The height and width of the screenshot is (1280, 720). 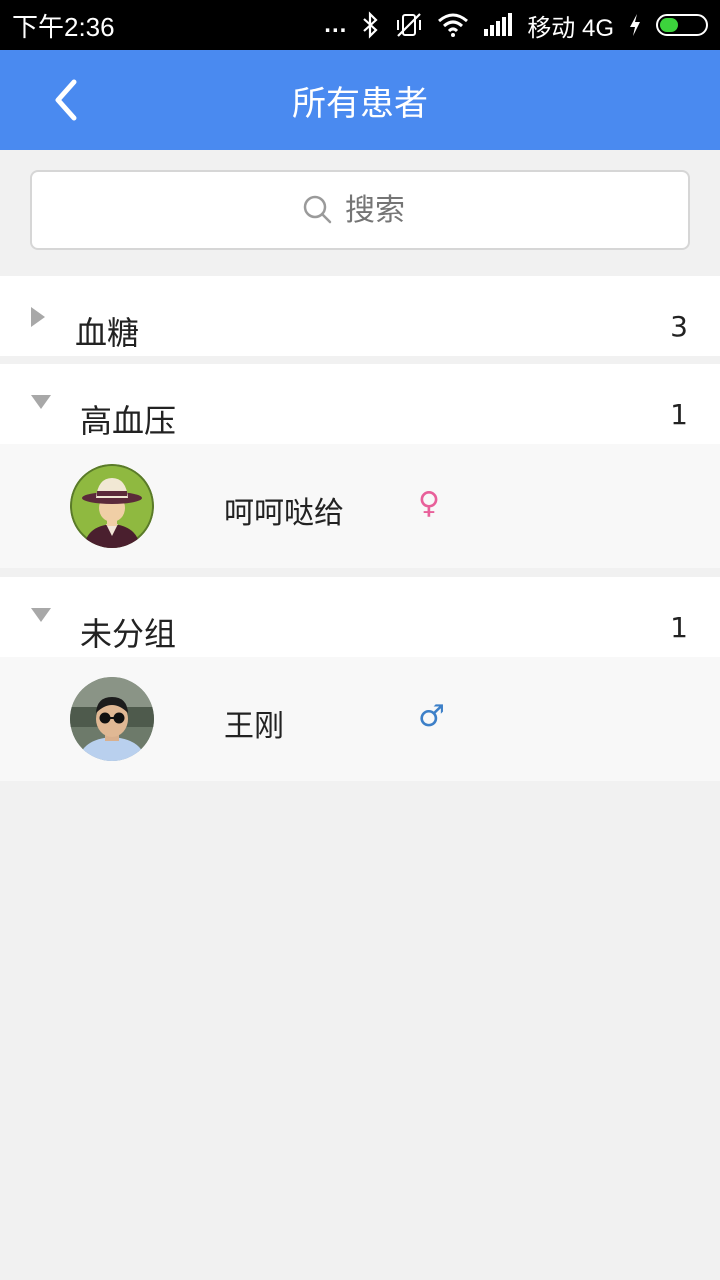 I want to click on search-input, so click(x=380, y=210).